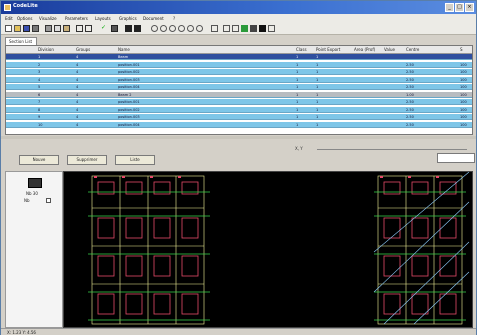 The height and width of the screenshot is (335, 477). What do you see at coordinates (239, 102) in the screenshot?
I see `table-row: 7 4 position.001 1 1 2.50 100` at bounding box center [239, 102].